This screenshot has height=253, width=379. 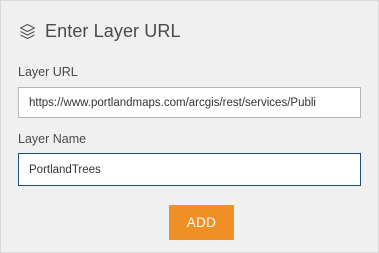 What do you see at coordinates (52, 139) in the screenshot?
I see `layer-name-label: Layer Name` at bounding box center [52, 139].